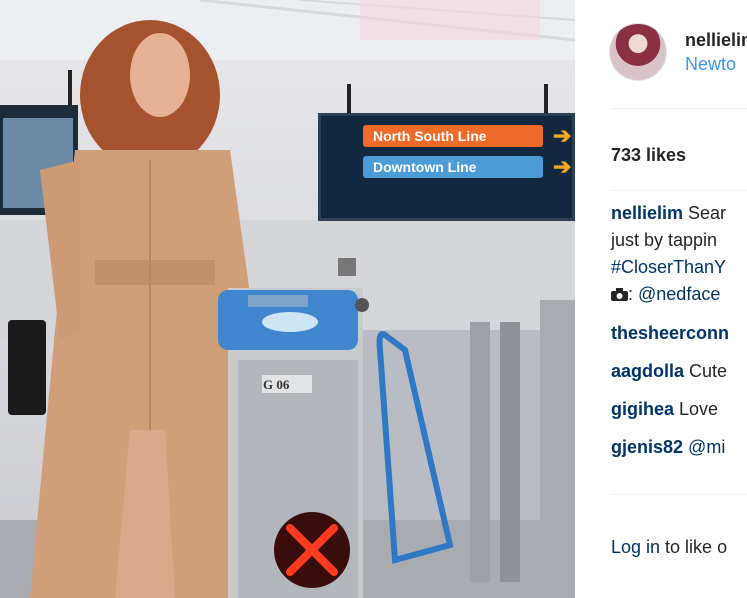 The height and width of the screenshot is (598, 747). Describe the element at coordinates (679, 294) in the screenshot. I see `caption-mention: @nedface` at that location.